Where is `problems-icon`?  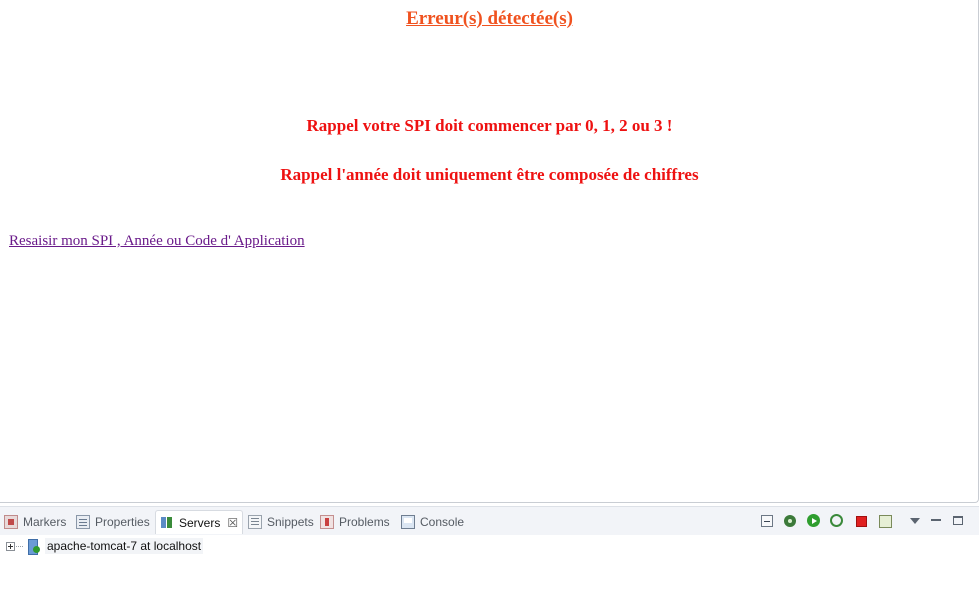 problems-icon is located at coordinates (327, 522).